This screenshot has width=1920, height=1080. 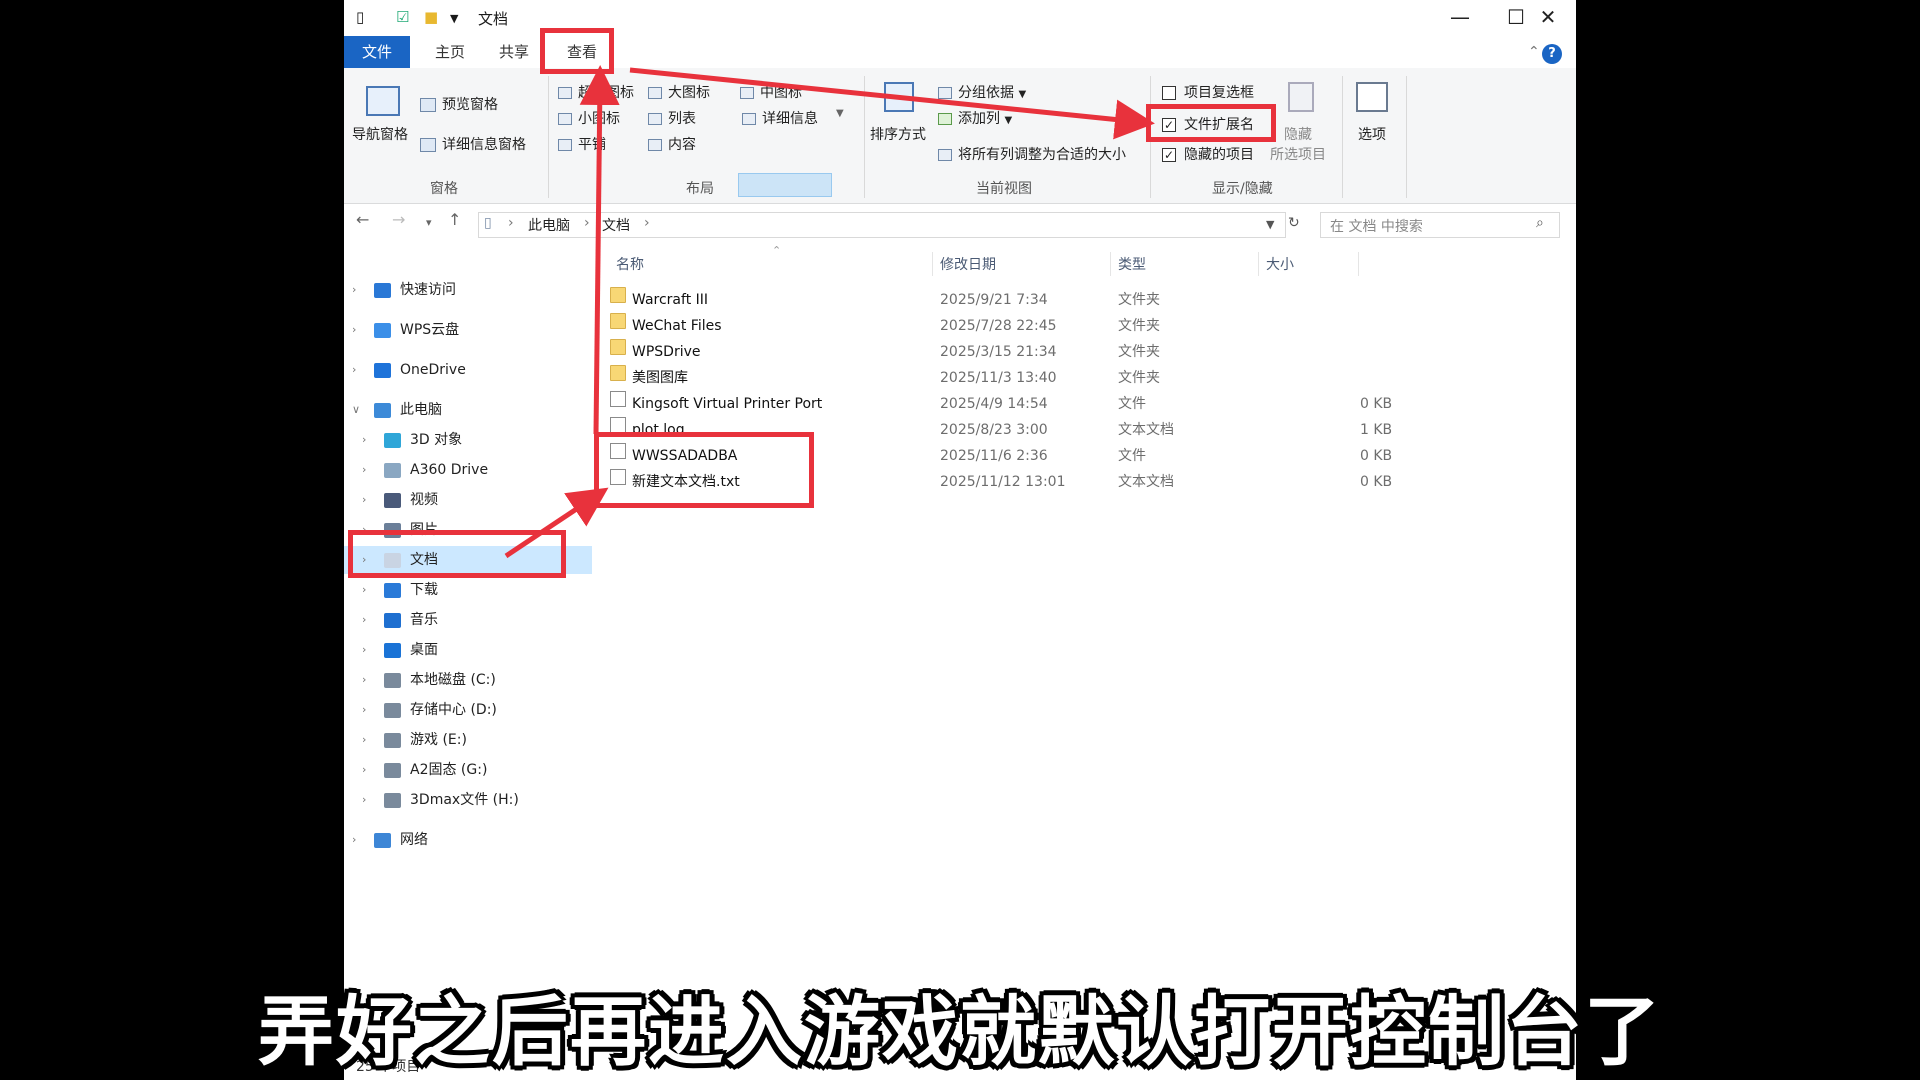 I want to click on arrow-to-view-tab, so click(x=599, y=250).